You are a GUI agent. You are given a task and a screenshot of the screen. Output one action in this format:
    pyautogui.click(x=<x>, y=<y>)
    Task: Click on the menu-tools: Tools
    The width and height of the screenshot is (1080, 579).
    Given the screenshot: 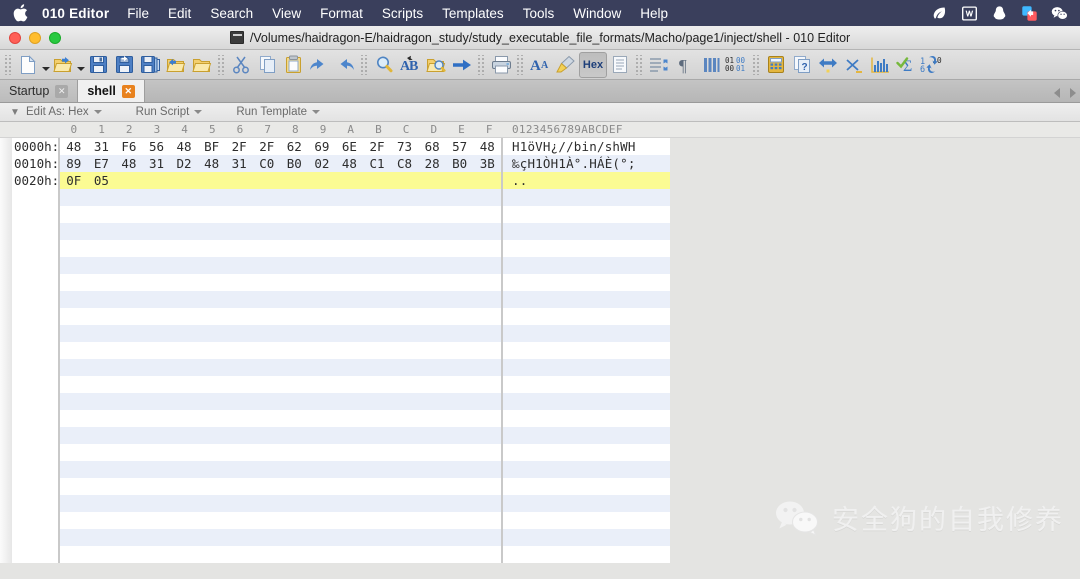 What is the action you would take?
    pyautogui.click(x=539, y=13)
    